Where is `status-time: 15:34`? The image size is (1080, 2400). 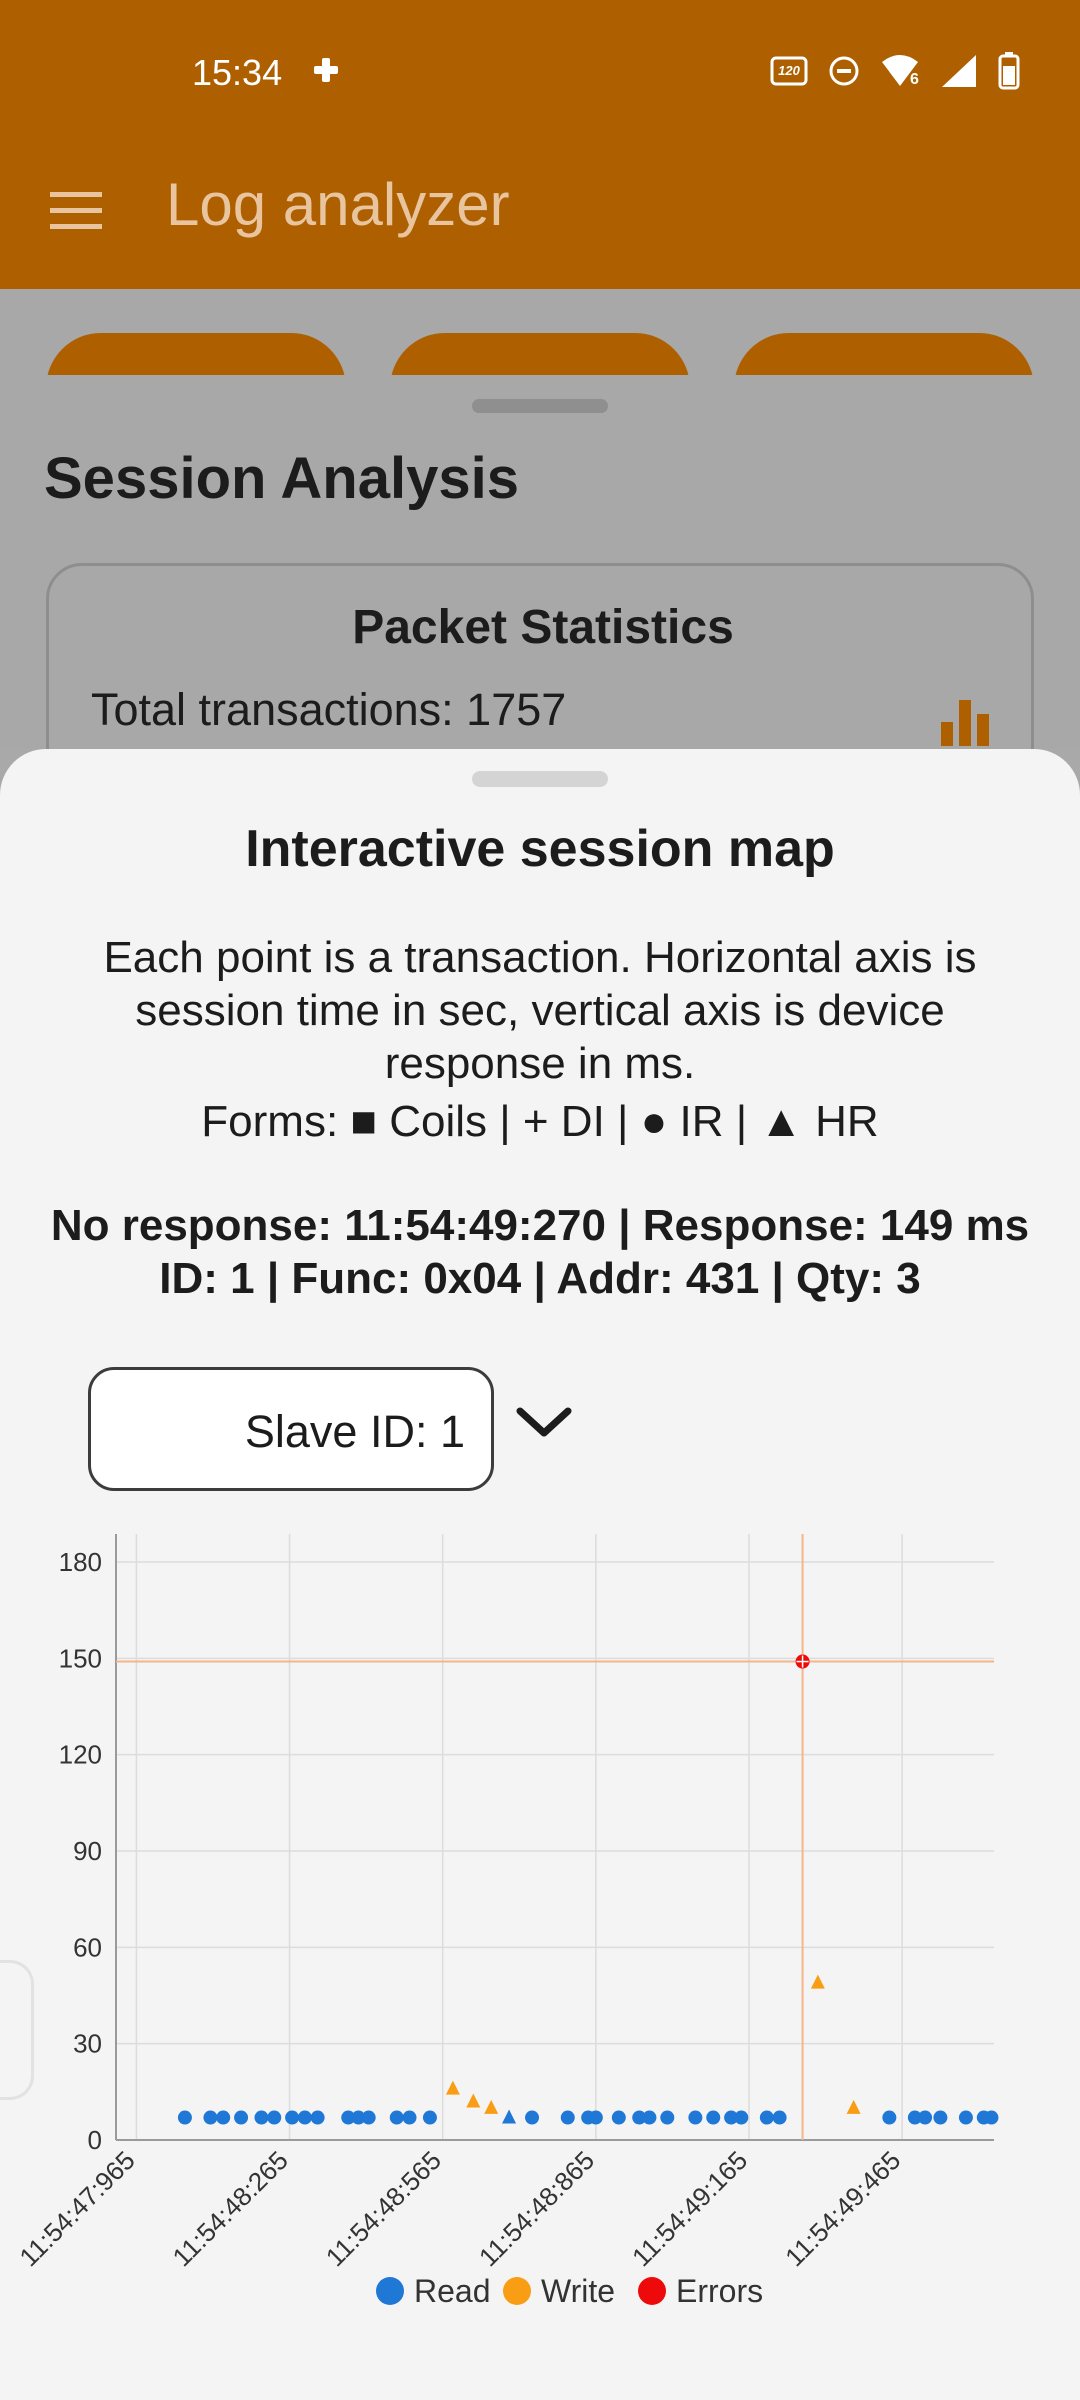
status-time: 15:34 is located at coordinates (237, 72).